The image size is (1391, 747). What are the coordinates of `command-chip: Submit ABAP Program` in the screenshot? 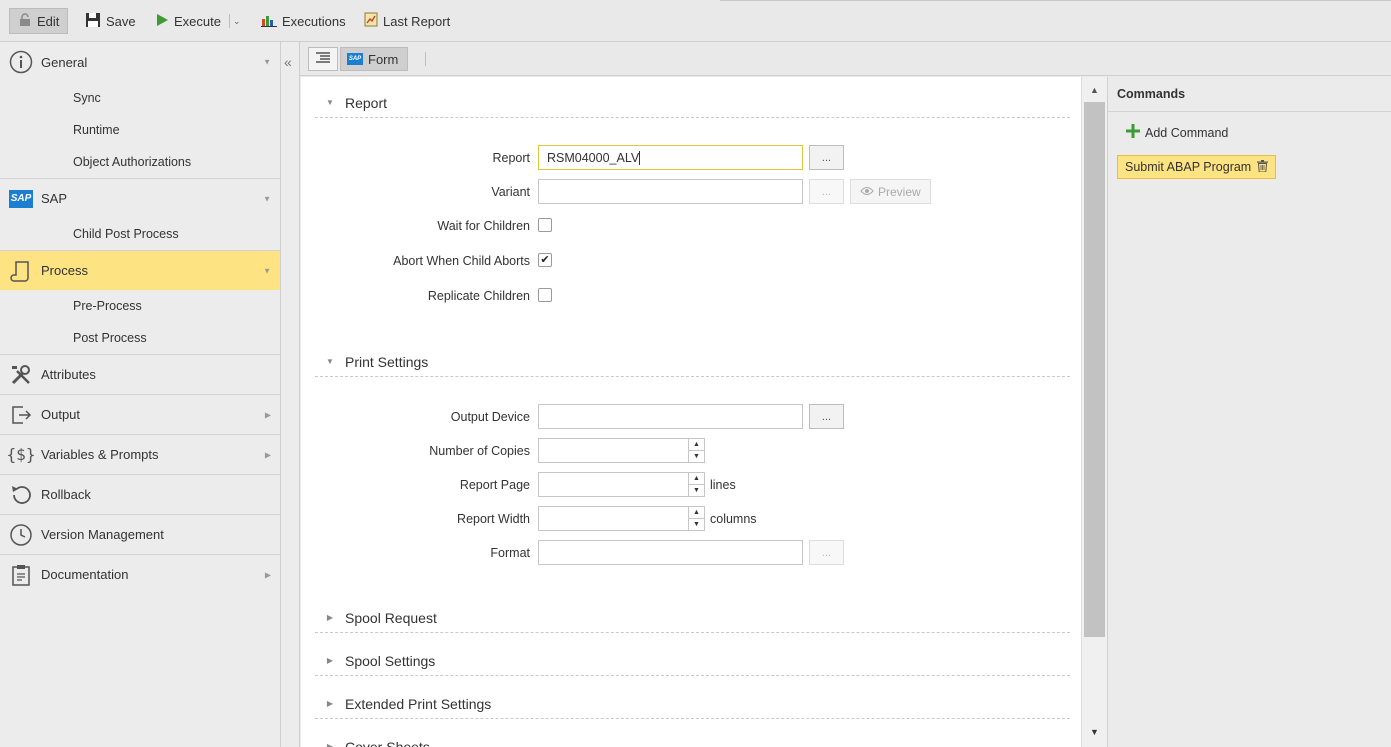 It's located at (1197, 167).